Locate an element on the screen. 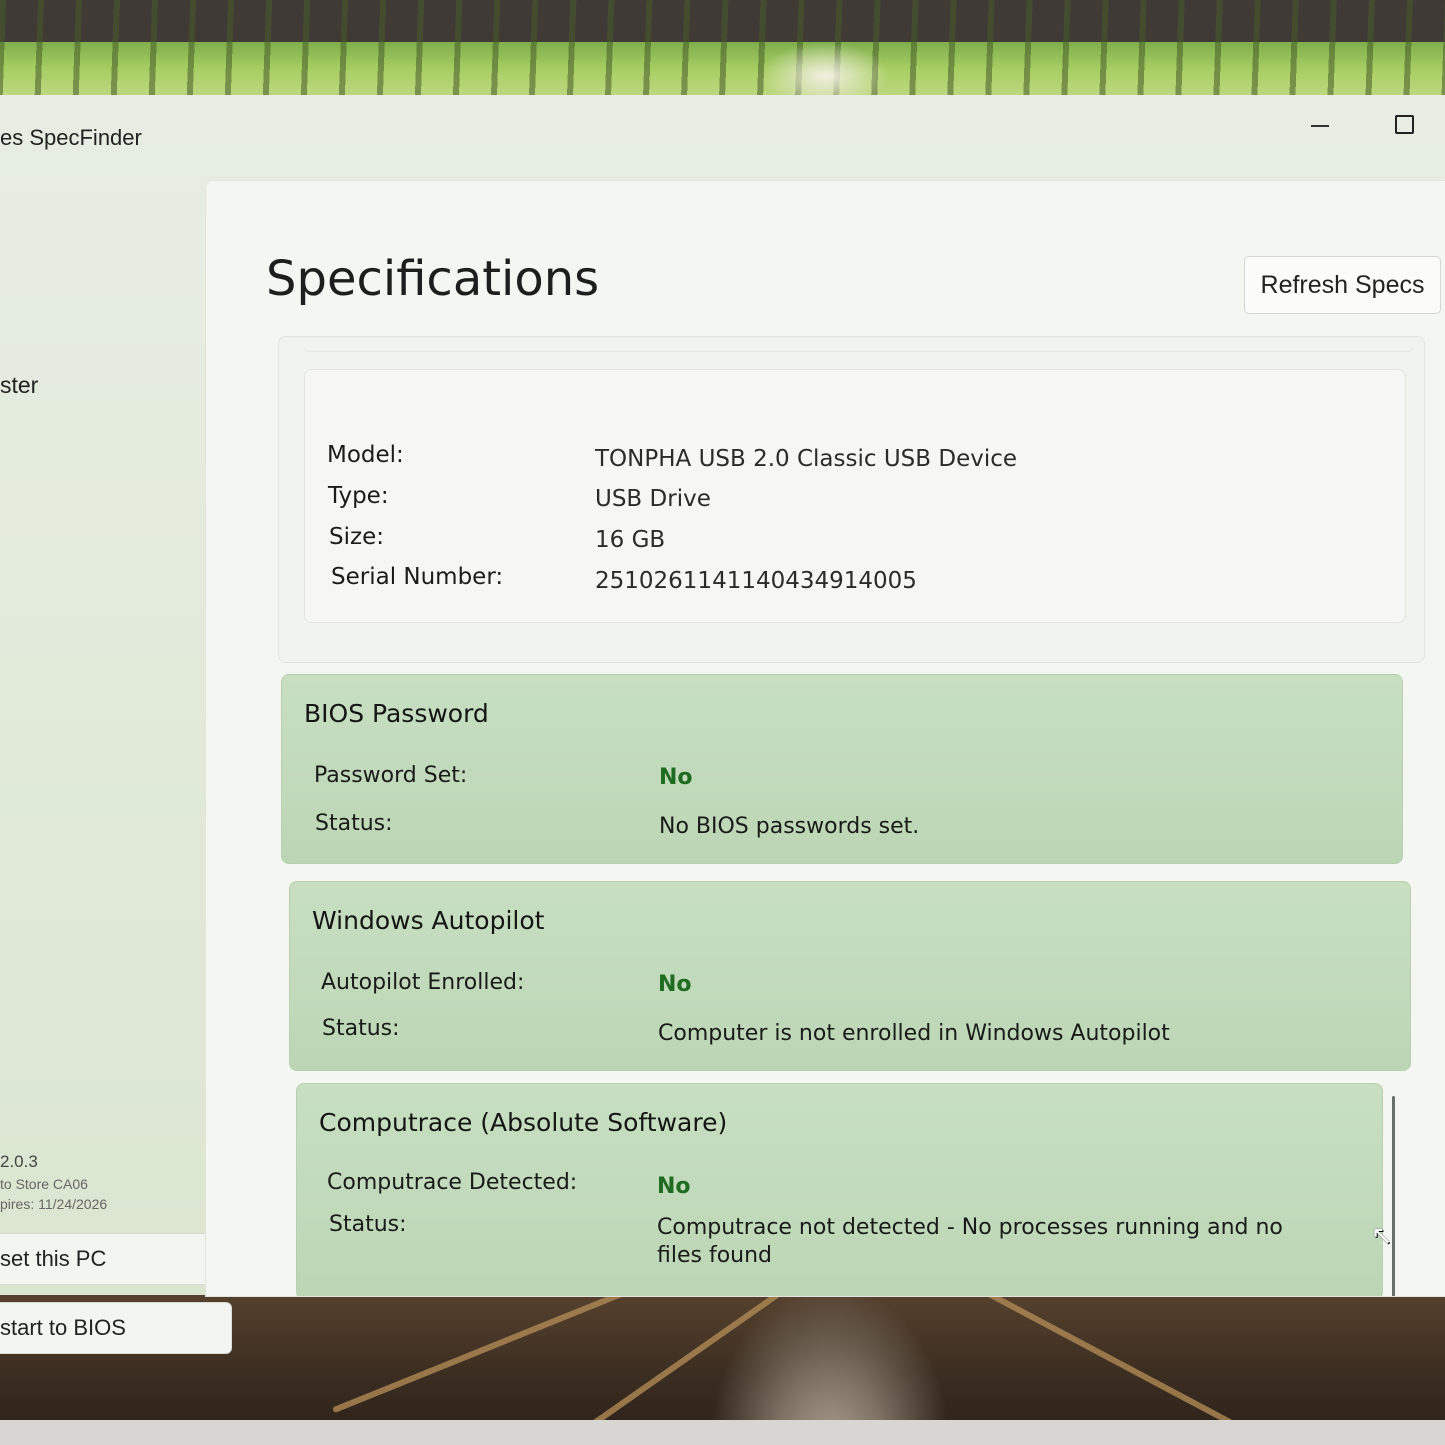 The height and width of the screenshot is (1445, 1445). password-set-value: No is located at coordinates (676, 777).